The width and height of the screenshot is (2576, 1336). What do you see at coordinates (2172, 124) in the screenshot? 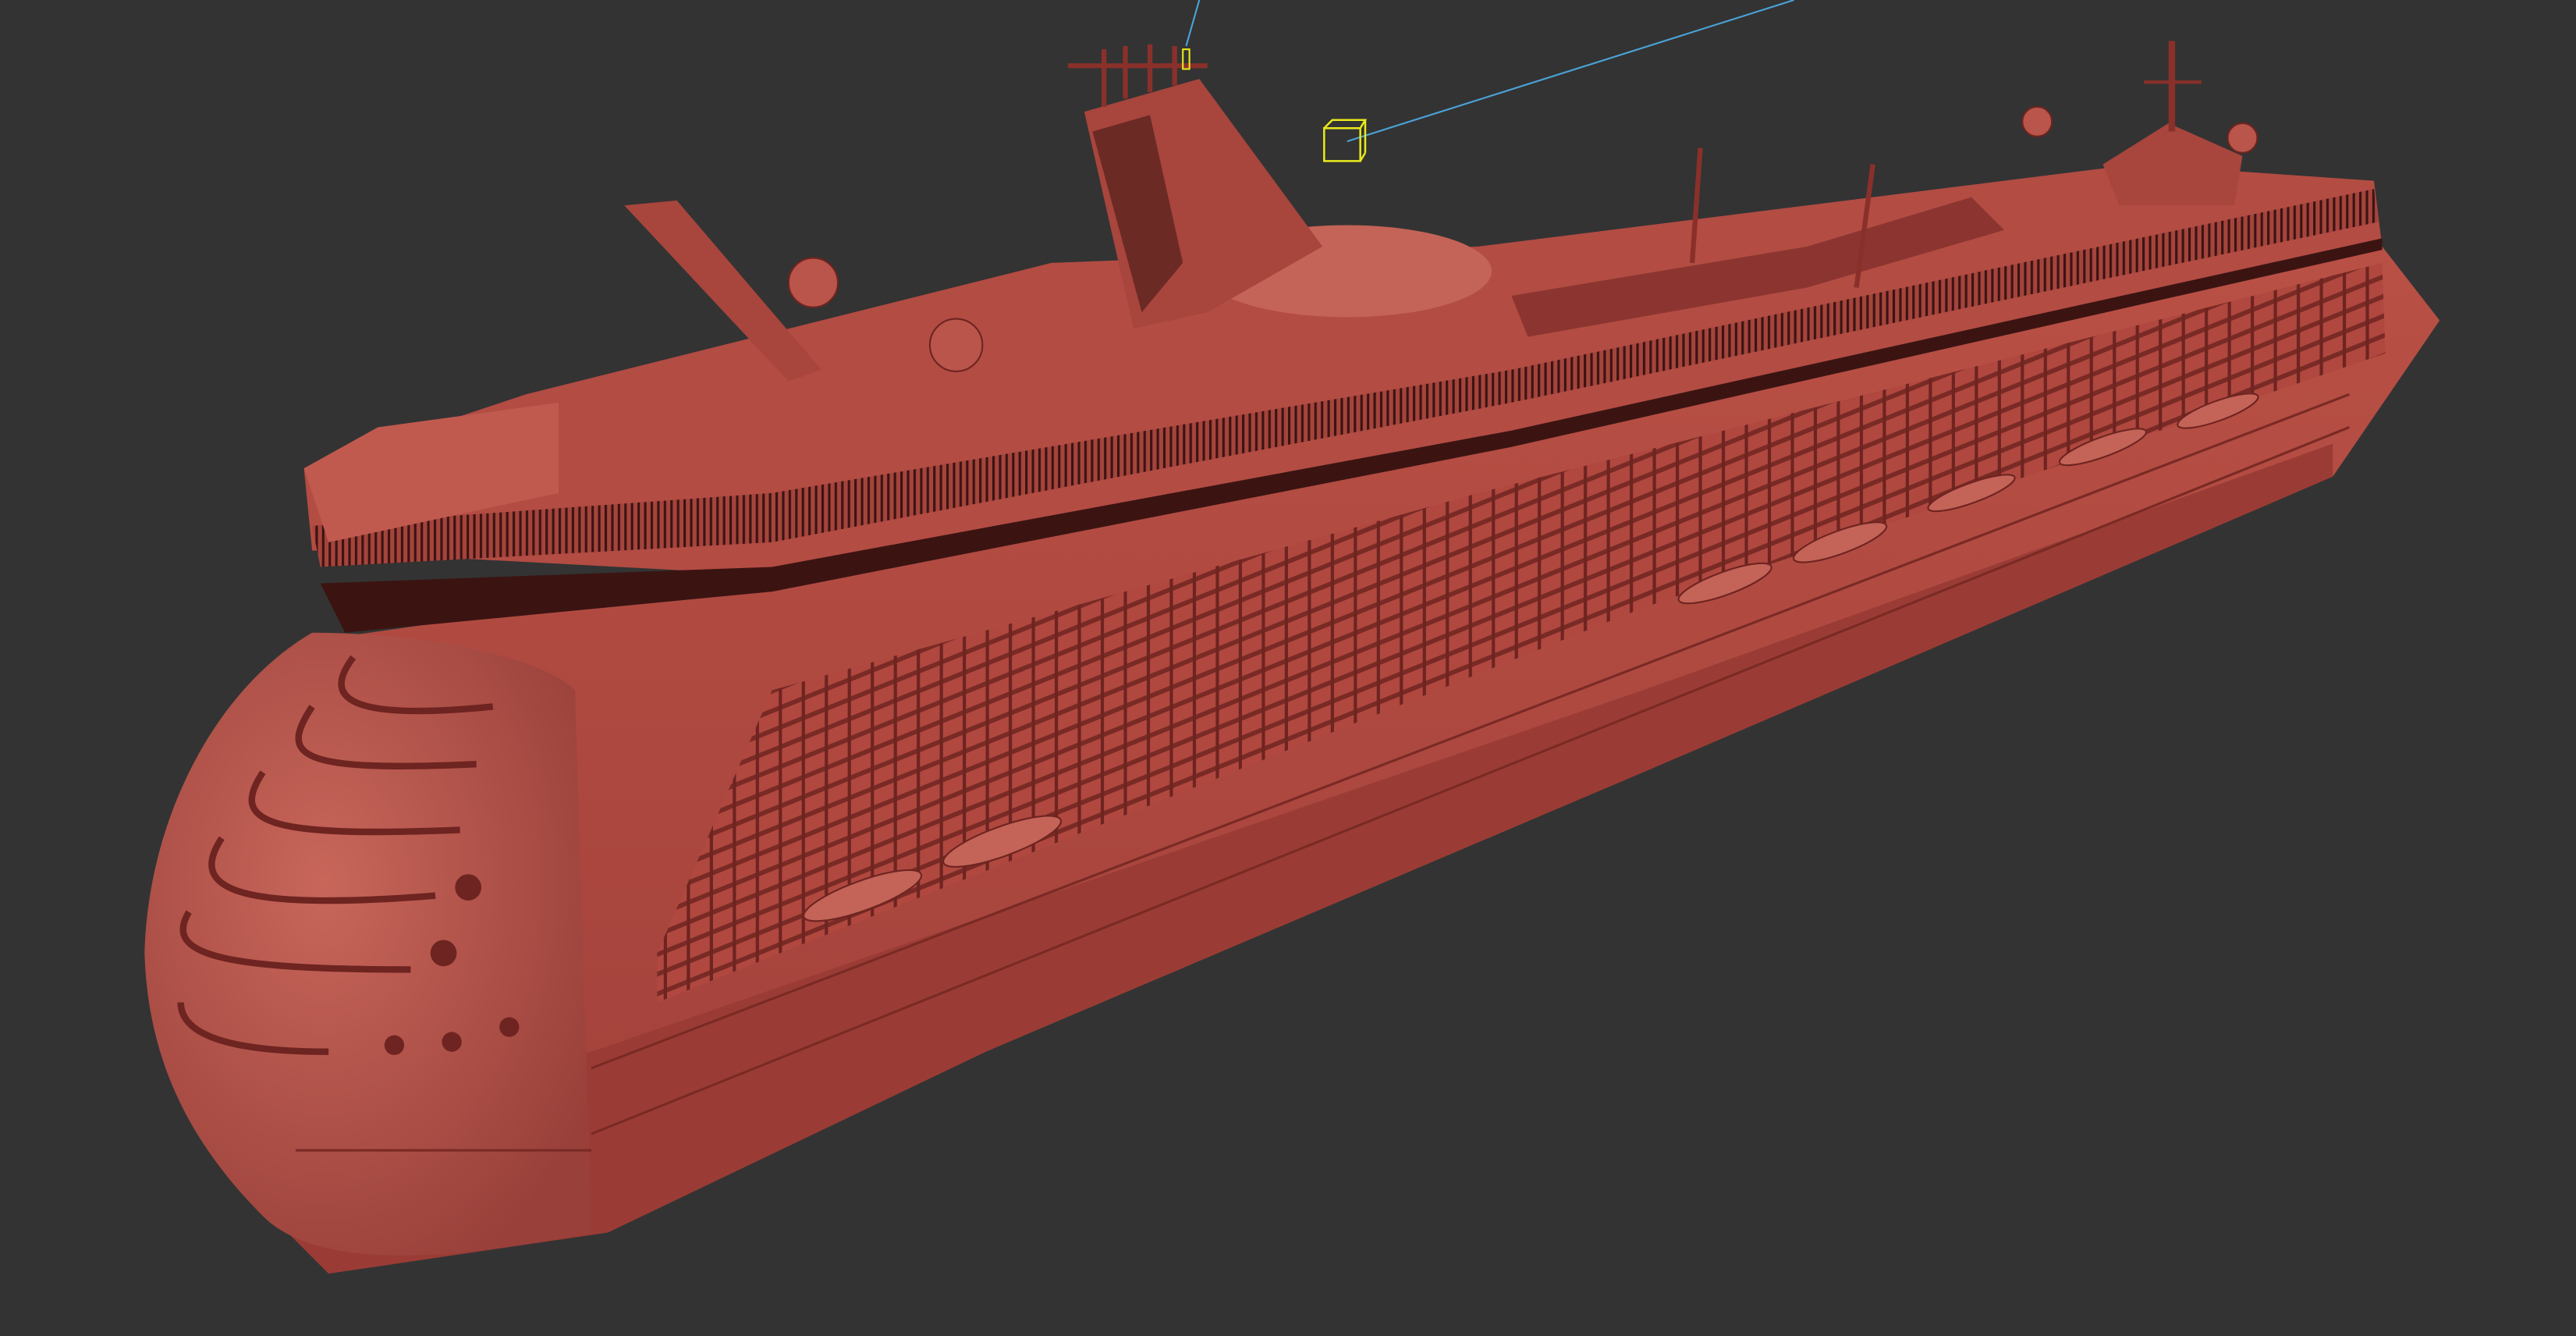
I see `forward-mast` at bounding box center [2172, 124].